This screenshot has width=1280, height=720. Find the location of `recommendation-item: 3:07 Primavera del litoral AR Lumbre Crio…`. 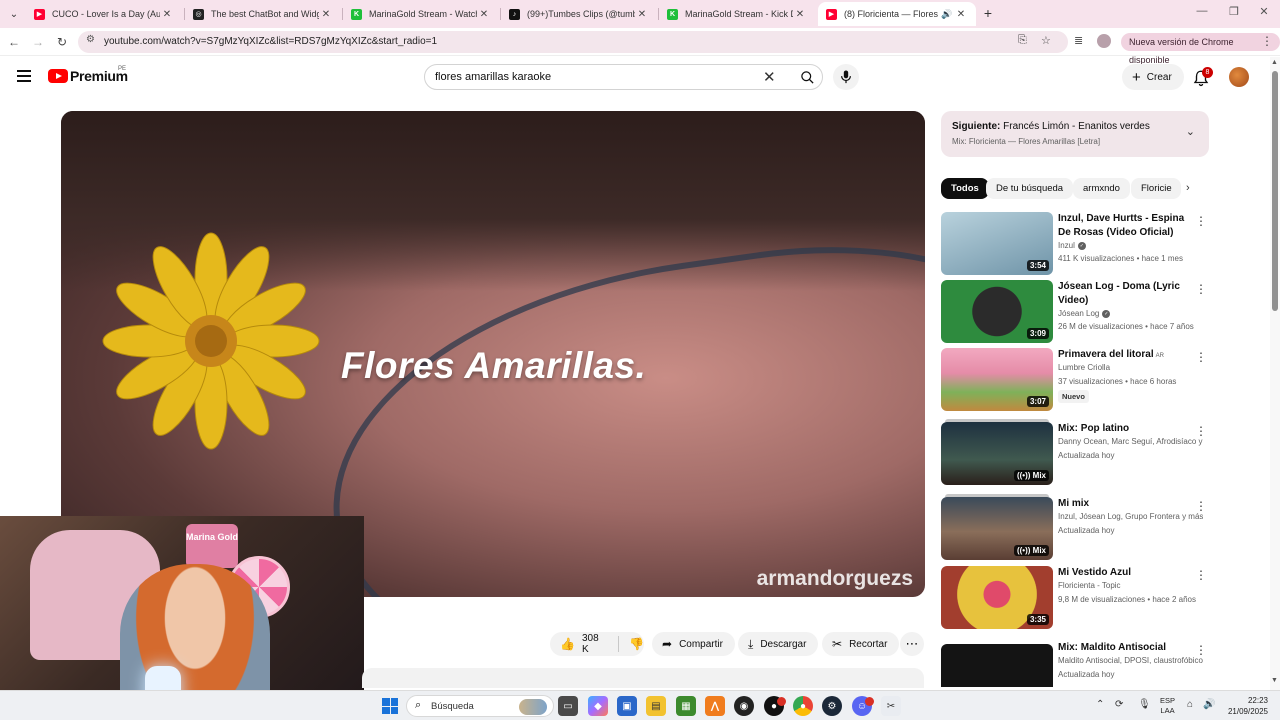

recommendation-item: 3:07 Primavera del litoral AR Lumbre Crio… is located at coordinates (1075, 380).